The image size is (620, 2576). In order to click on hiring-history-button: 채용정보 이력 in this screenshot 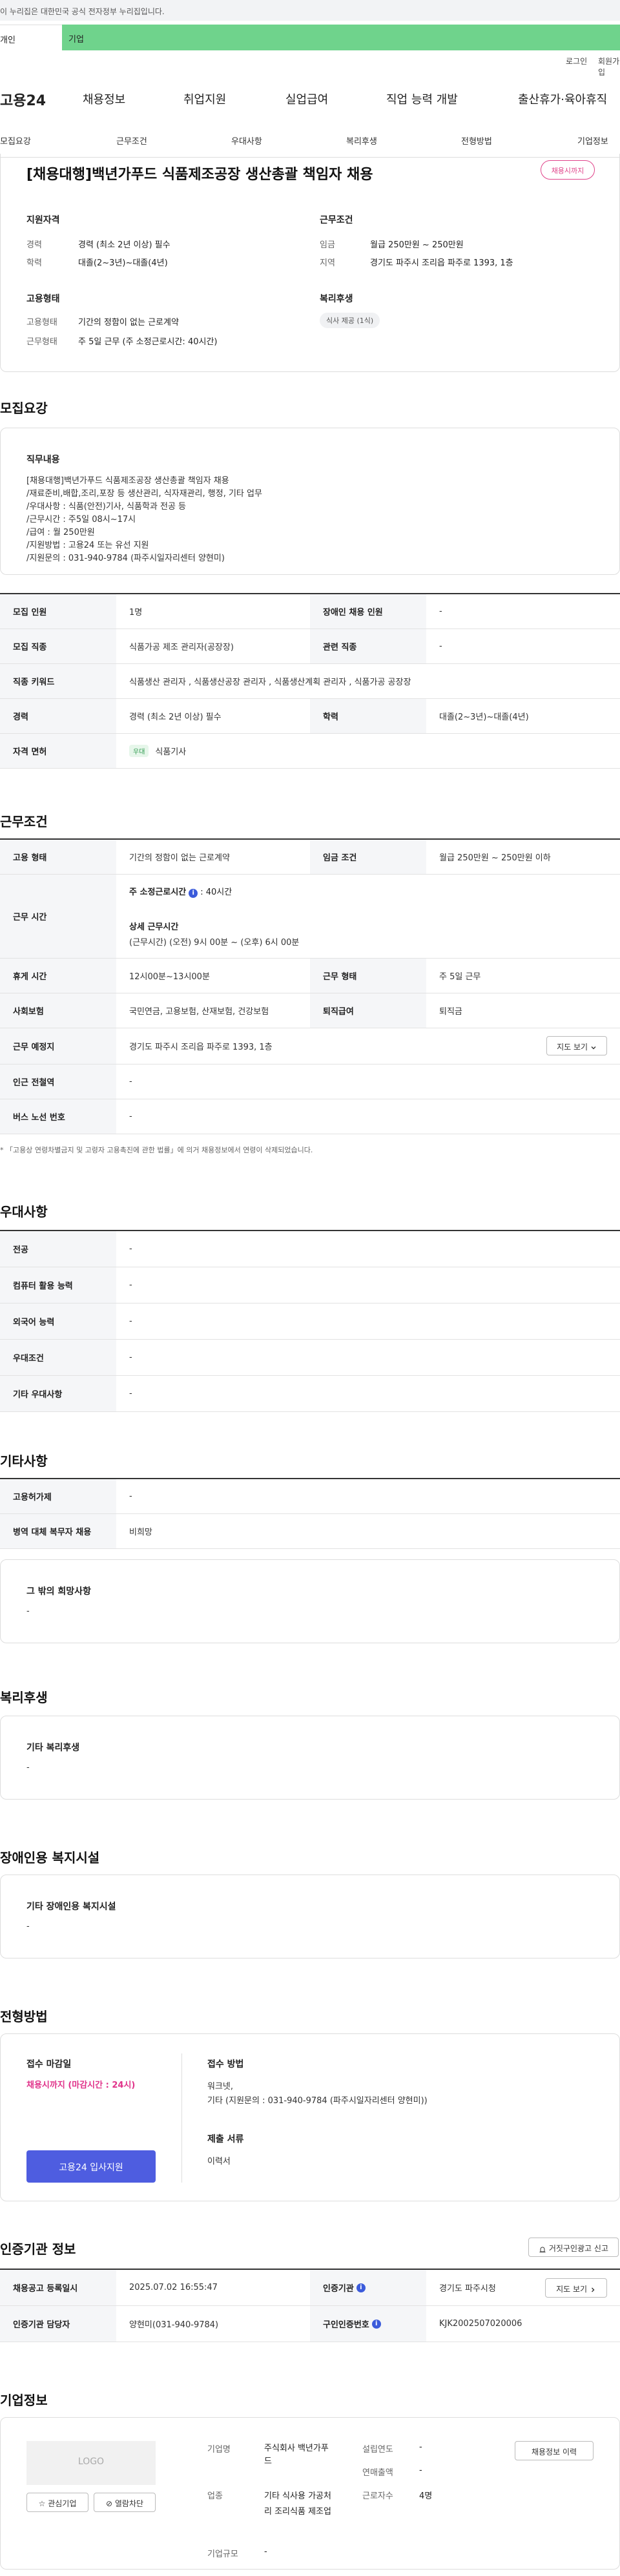, I will do `click(554, 2450)`.